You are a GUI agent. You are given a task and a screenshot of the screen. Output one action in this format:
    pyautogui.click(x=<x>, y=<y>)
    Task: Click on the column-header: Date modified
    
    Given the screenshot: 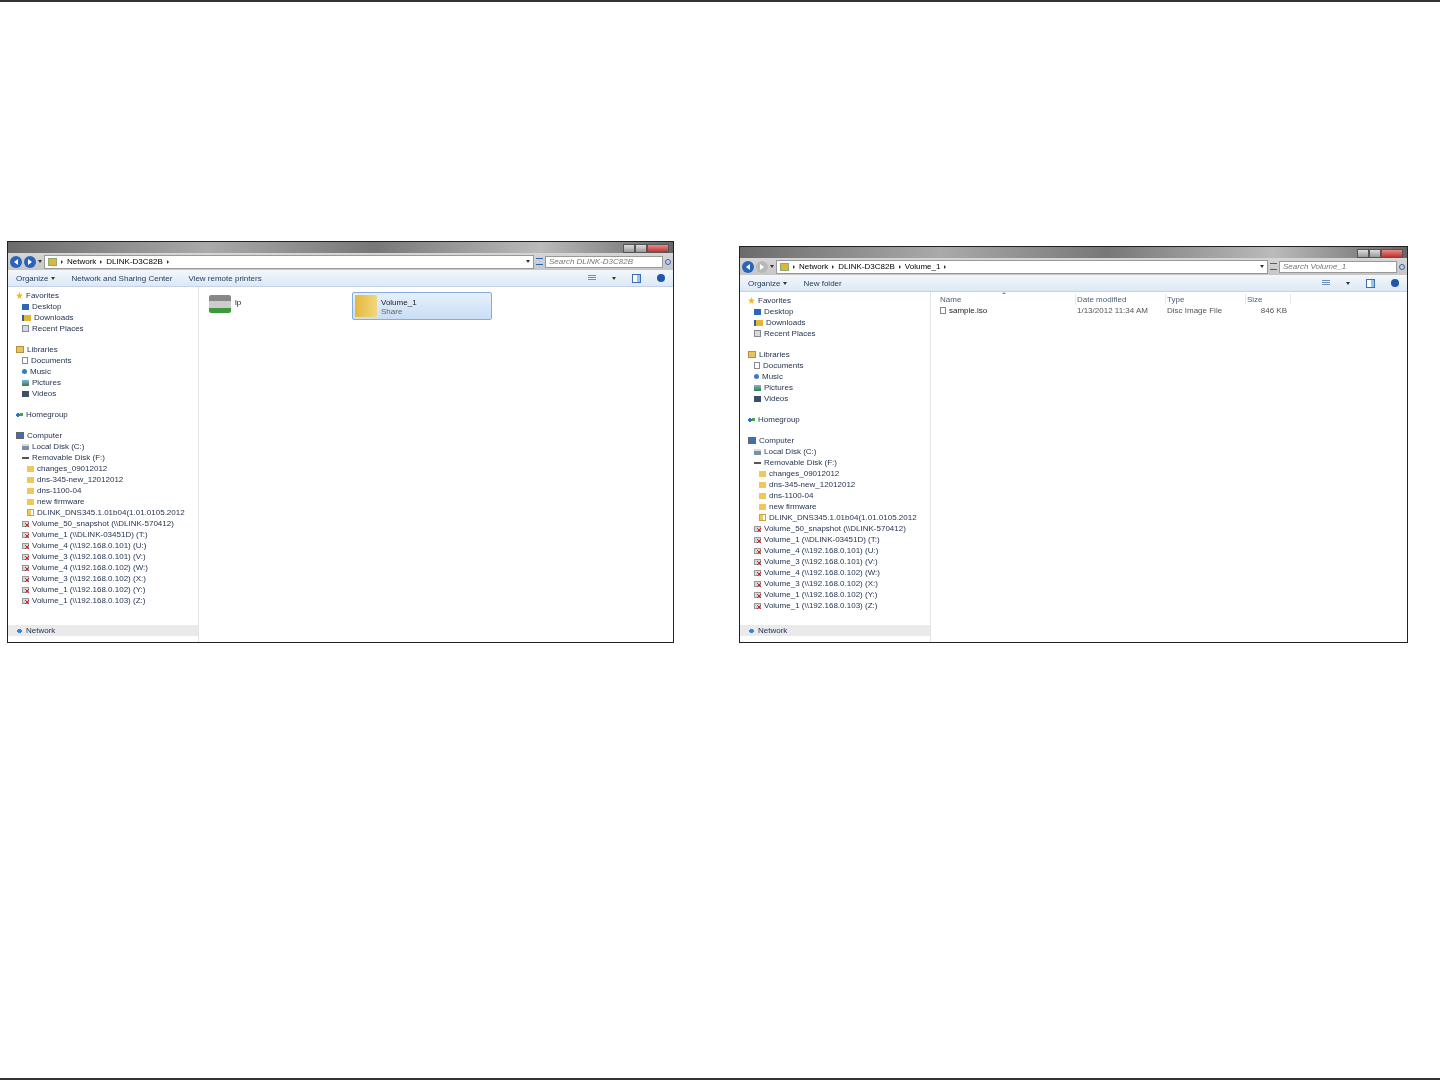 What is the action you would take?
    pyautogui.click(x=1121, y=299)
    